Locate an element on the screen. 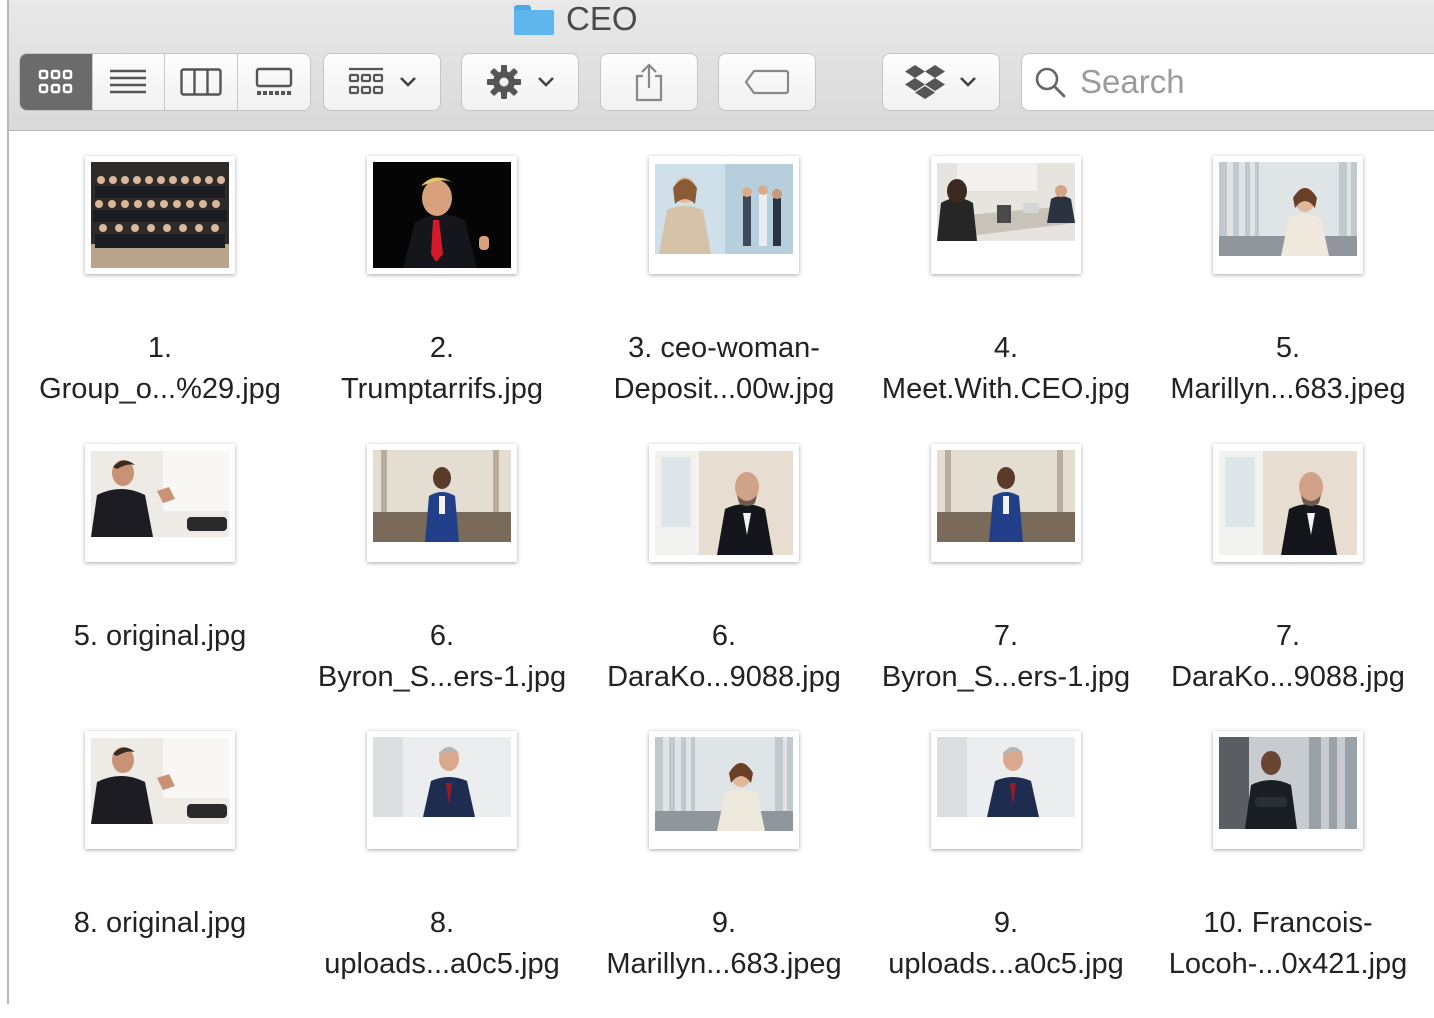  man-arms-crossed-image is located at coordinates (1288, 783).